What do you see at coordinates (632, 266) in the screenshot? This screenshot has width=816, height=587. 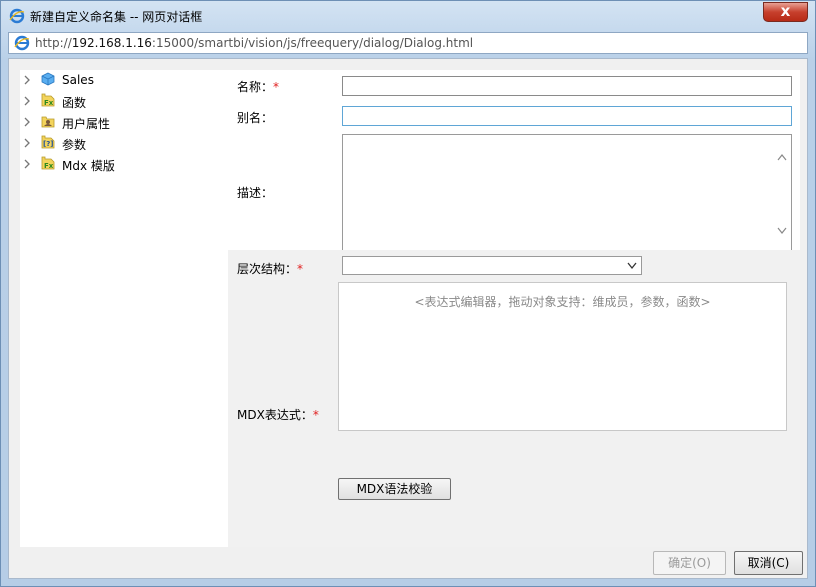 I see `chevron-down-icon` at bounding box center [632, 266].